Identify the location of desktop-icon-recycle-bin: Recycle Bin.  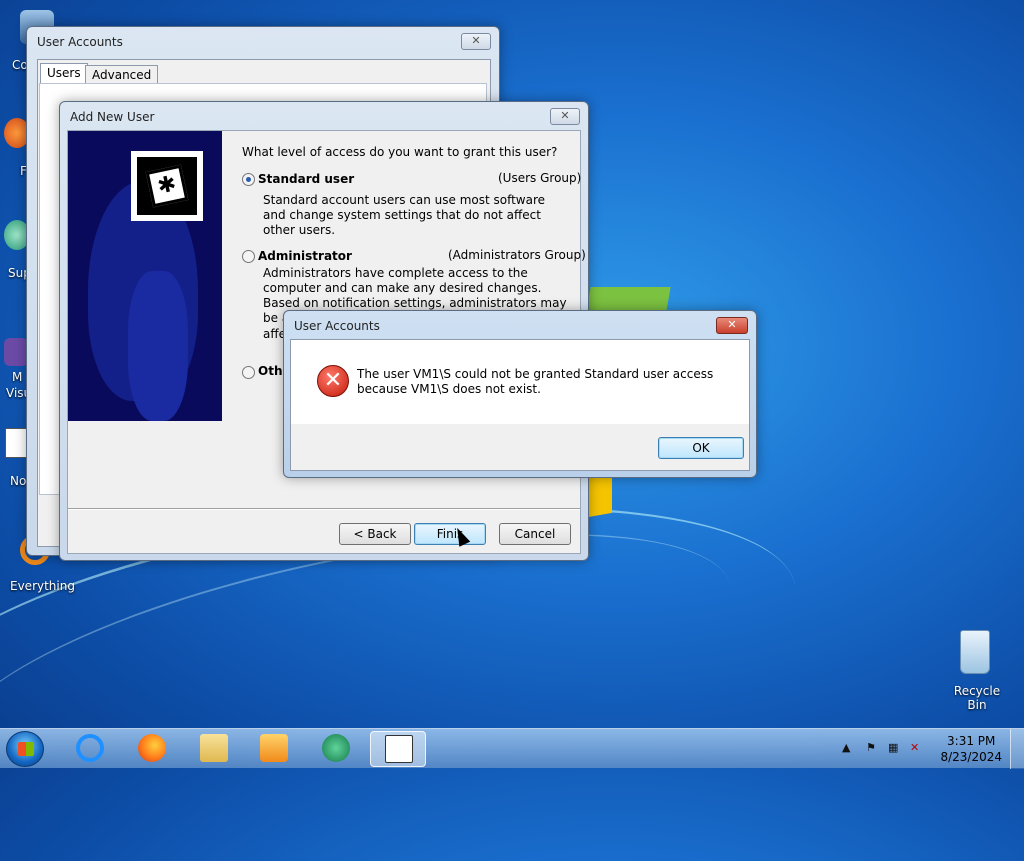
(975, 671).